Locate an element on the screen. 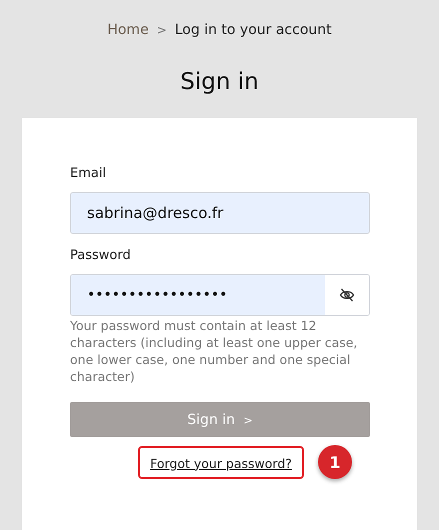  breadcrumb-link: Home is located at coordinates (128, 30).